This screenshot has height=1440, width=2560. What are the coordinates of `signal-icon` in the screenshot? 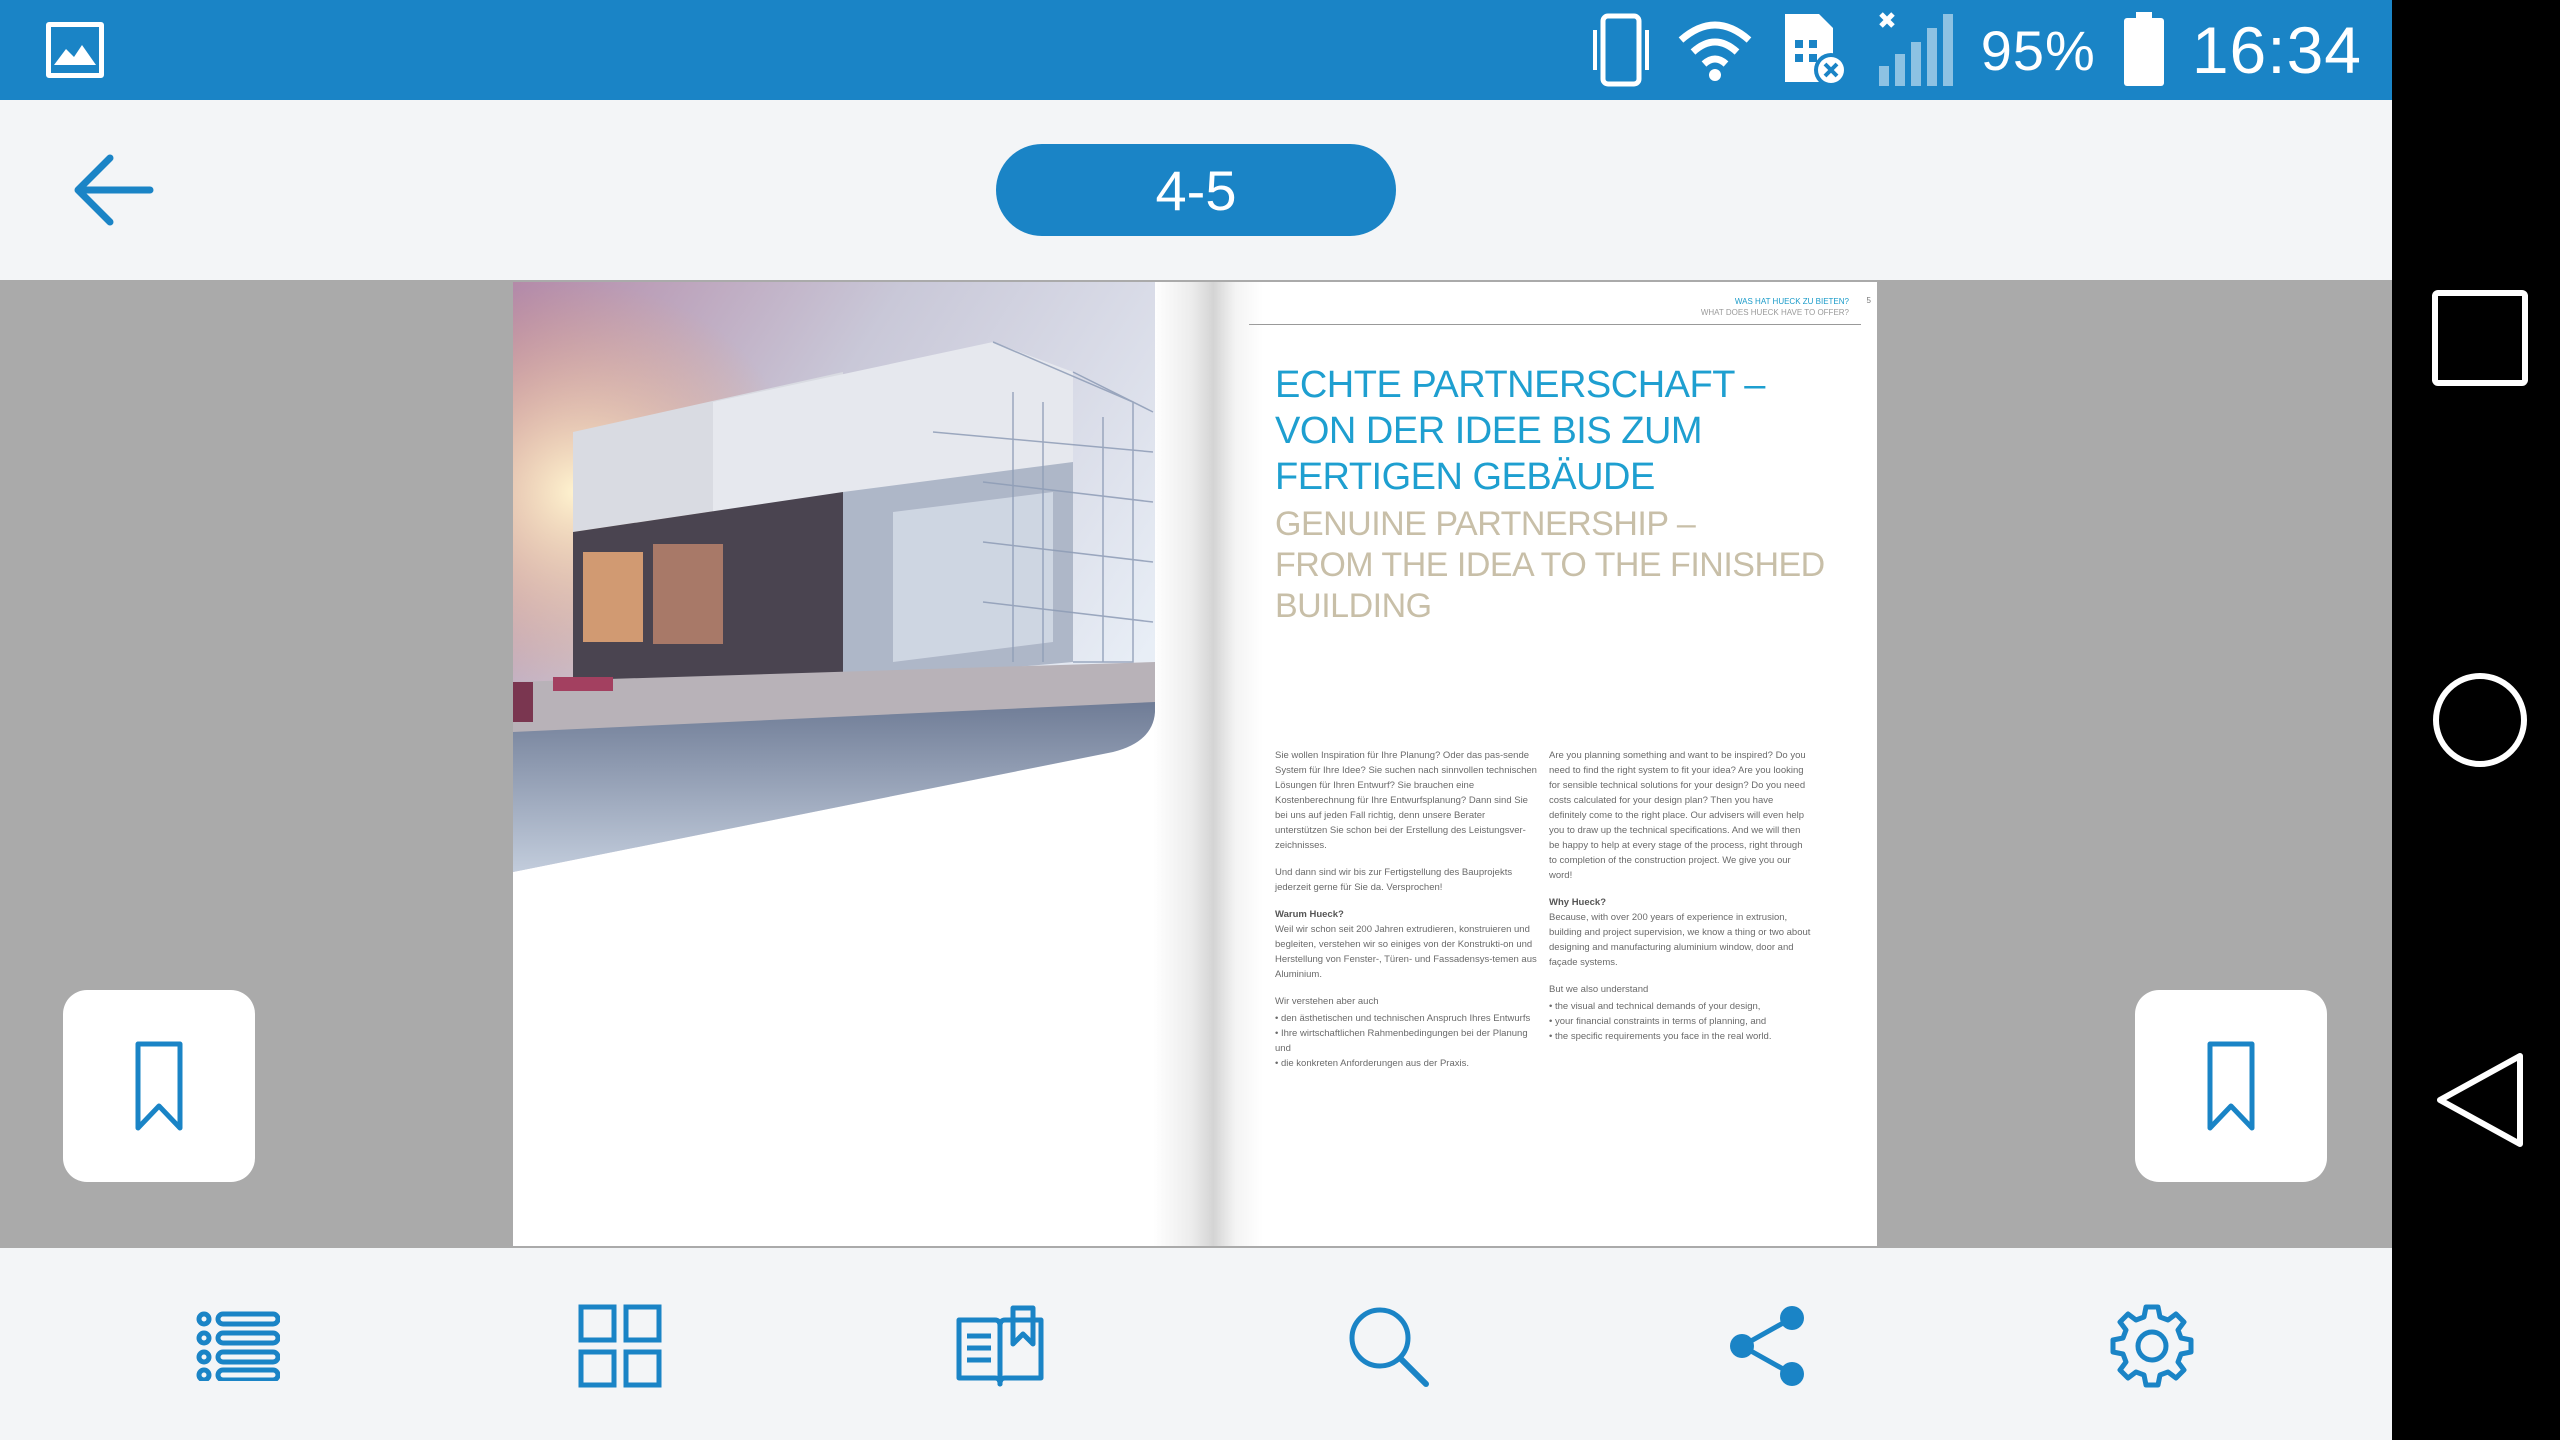 It's located at (1915, 49).